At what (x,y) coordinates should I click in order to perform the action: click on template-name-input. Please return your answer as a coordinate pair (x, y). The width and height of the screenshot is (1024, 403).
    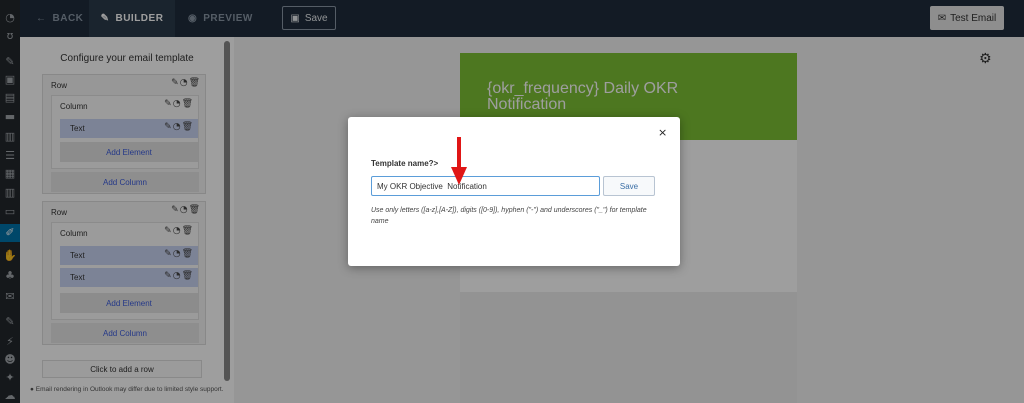
    Looking at the image, I should click on (485, 186).